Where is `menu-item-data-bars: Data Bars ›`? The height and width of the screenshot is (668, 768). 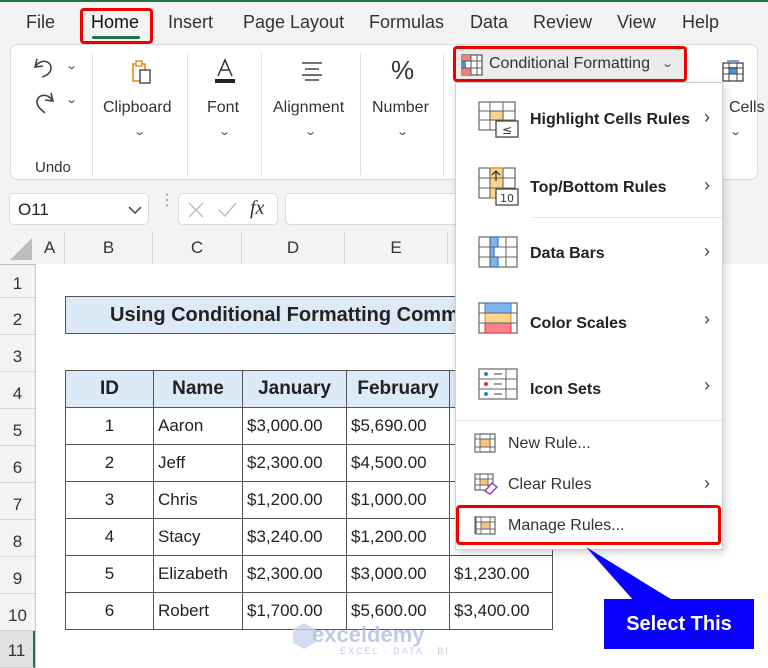
menu-item-data-bars: Data Bars › is located at coordinates (589, 252).